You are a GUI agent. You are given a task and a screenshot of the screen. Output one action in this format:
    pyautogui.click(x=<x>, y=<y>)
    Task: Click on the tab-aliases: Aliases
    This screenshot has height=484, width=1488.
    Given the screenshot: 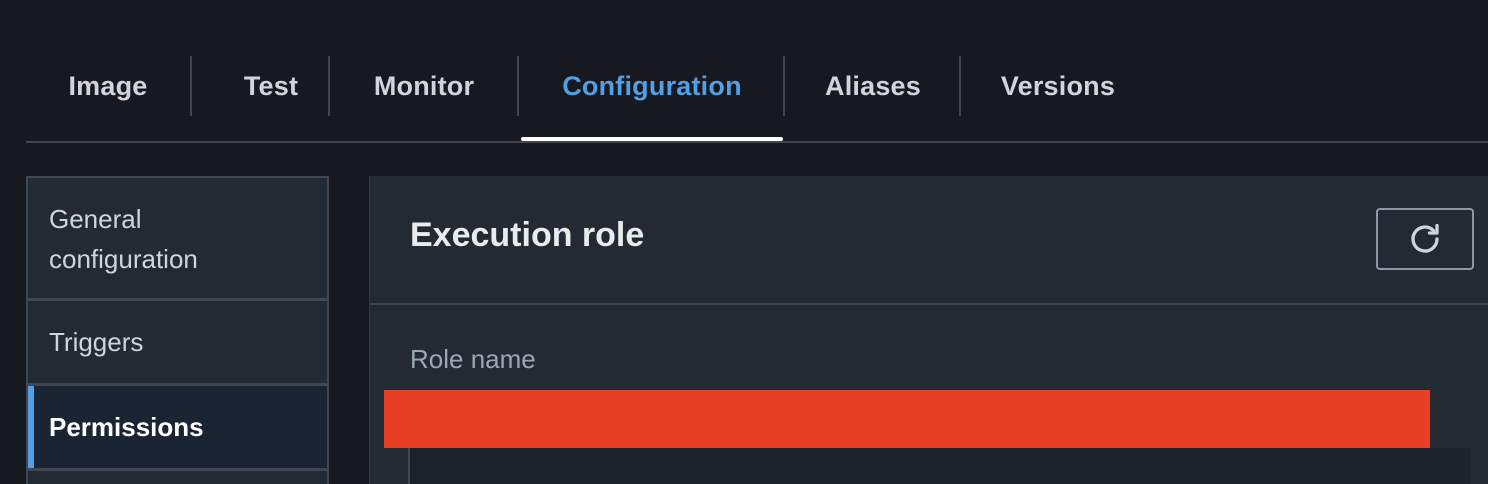 What is the action you would take?
    pyautogui.click(x=873, y=86)
    